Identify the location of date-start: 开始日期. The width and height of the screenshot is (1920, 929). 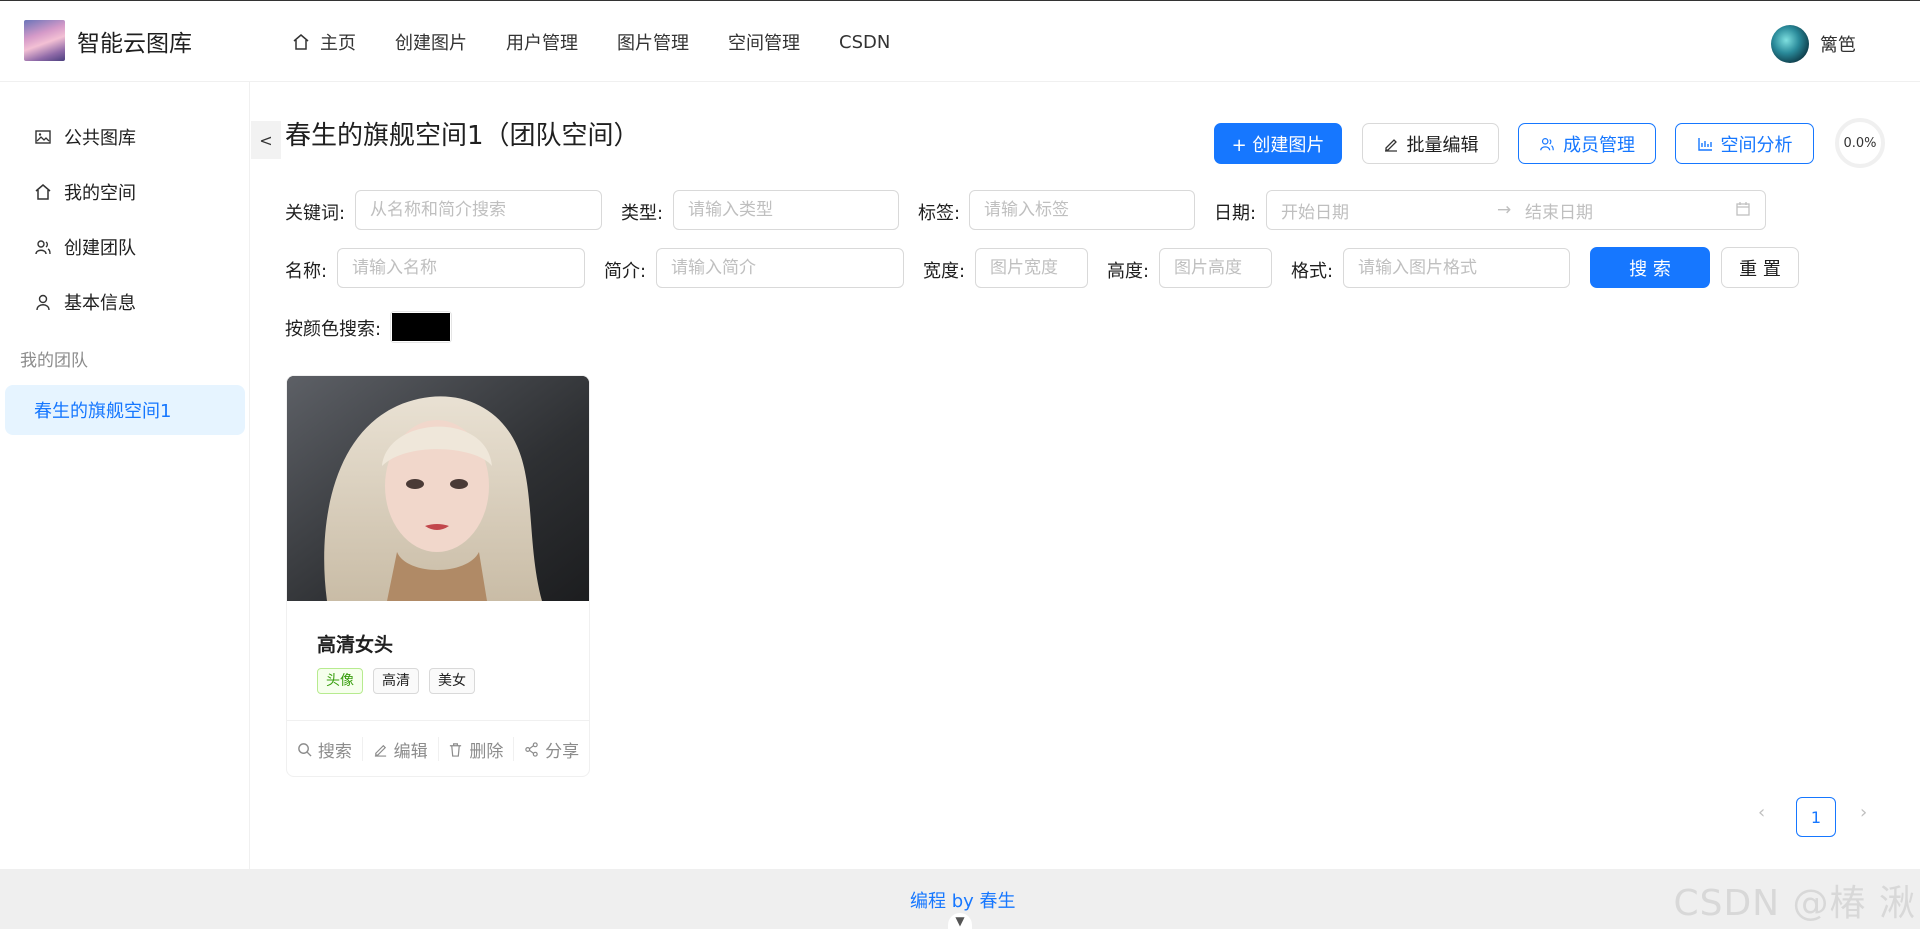
(1315, 212).